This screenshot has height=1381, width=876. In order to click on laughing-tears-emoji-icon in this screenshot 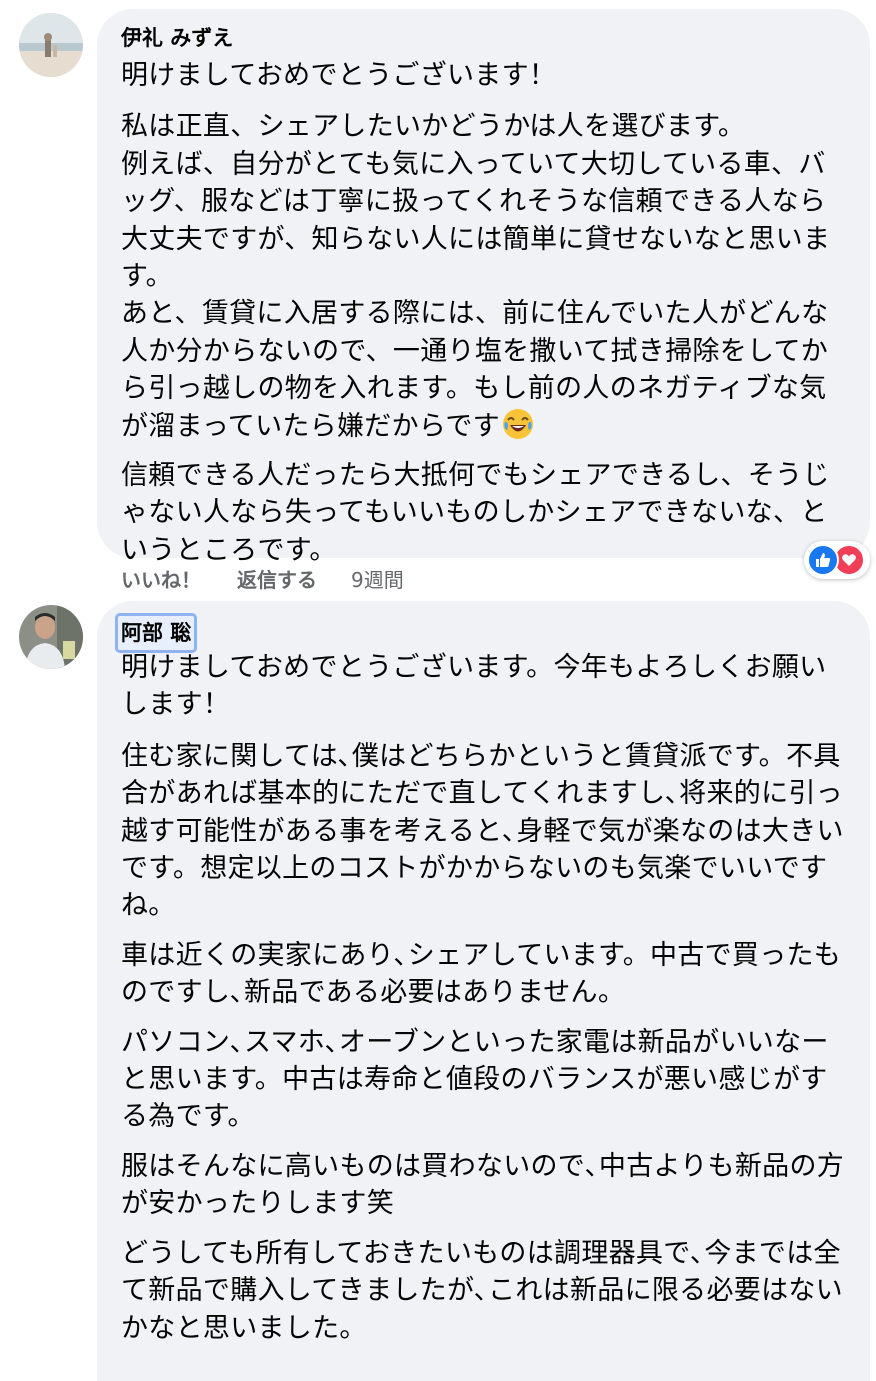, I will do `click(518, 424)`.